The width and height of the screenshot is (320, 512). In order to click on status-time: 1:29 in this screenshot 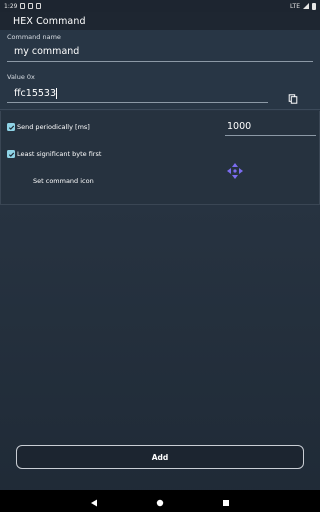, I will do `click(11, 6)`.